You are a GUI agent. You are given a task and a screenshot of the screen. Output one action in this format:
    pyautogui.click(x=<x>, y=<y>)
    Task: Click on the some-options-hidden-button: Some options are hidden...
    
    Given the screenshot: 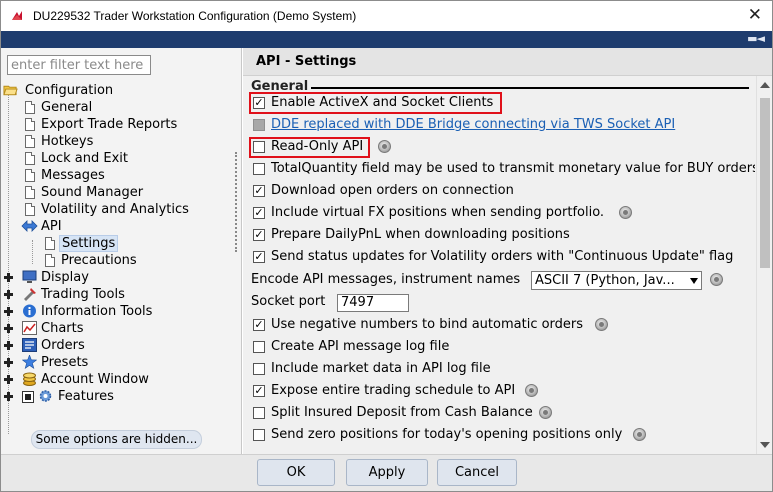 What is the action you would take?
    pyautogui.click(x=116, y=439)
    